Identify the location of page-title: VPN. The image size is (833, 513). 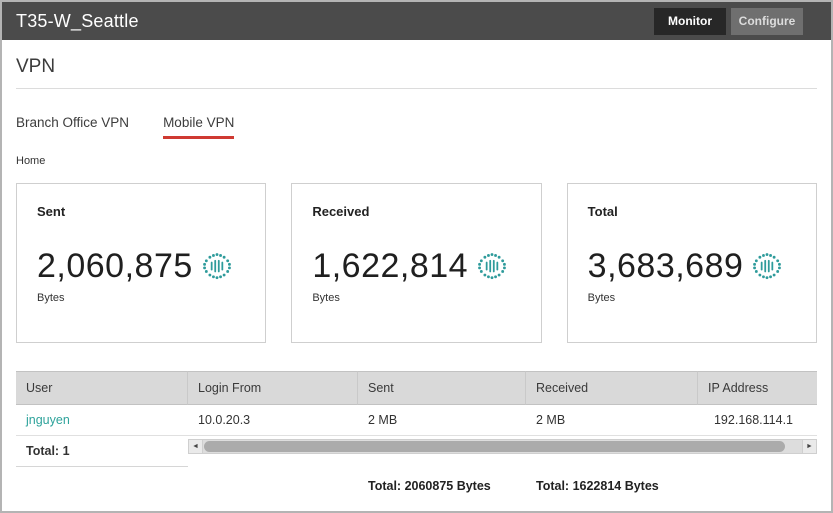
(36, 66).